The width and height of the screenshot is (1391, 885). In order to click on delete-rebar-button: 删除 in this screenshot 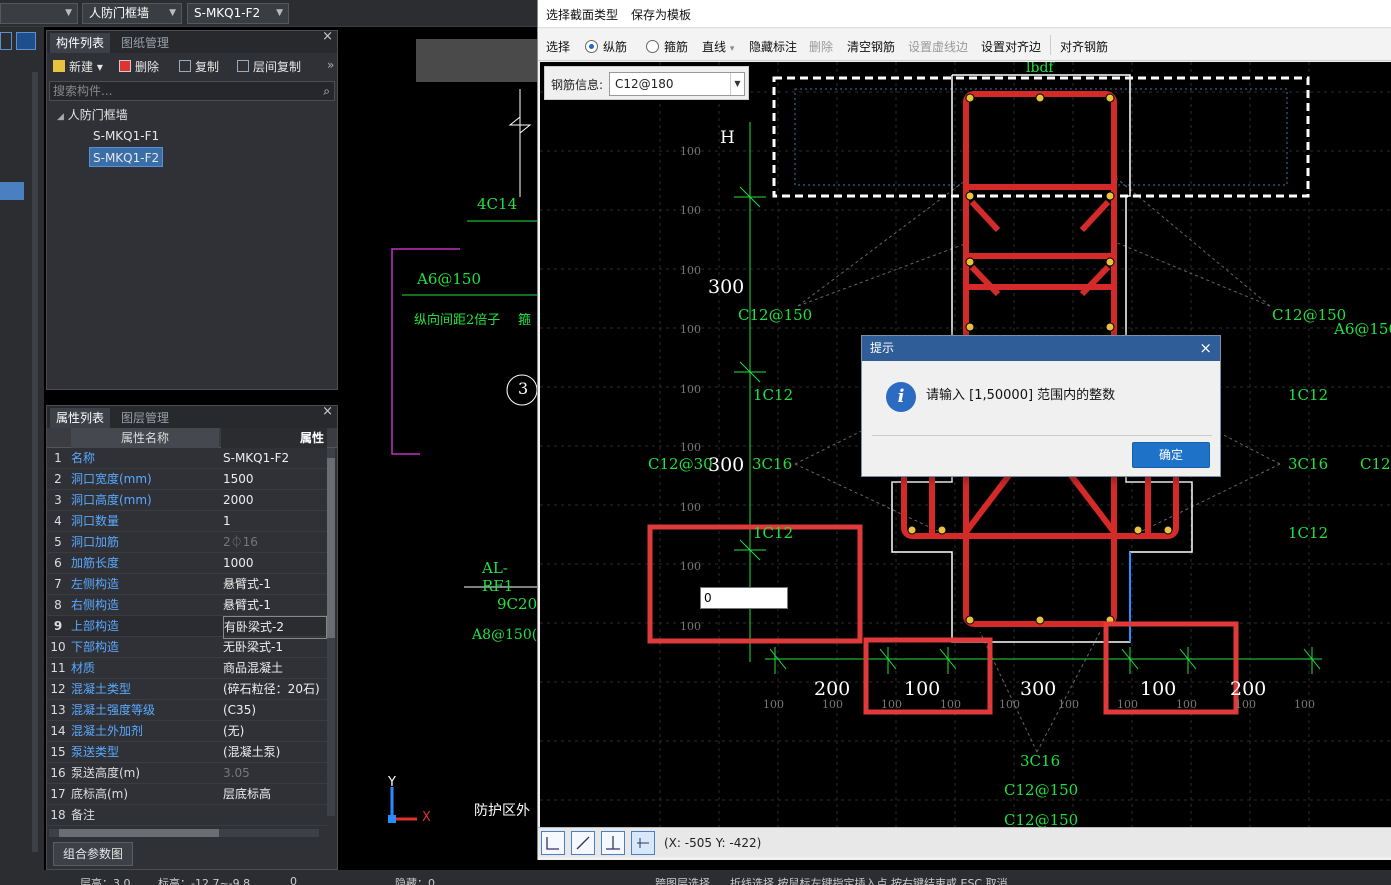, I will do `click(821, 46)`.